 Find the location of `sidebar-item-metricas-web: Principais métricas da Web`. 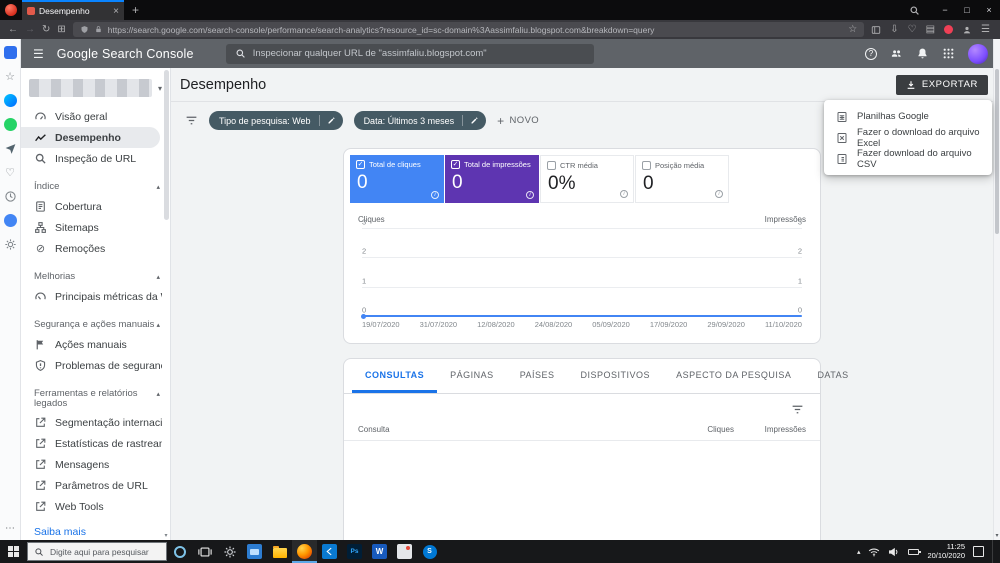

sidebar-item-metricas-web: Principais métricas da Web is located at coordinates (95, 296).